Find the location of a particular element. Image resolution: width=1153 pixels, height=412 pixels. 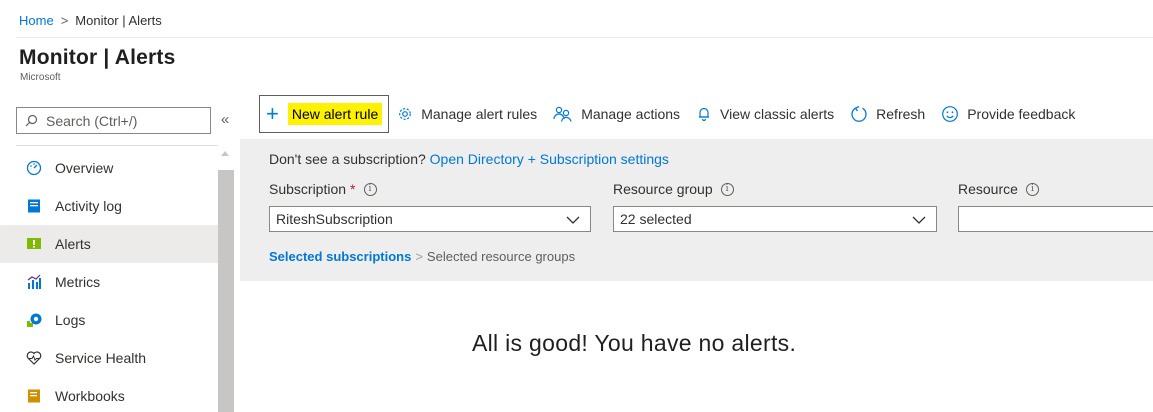

sidebar-item-label: Workbooks is located at coordinates (90, 396).